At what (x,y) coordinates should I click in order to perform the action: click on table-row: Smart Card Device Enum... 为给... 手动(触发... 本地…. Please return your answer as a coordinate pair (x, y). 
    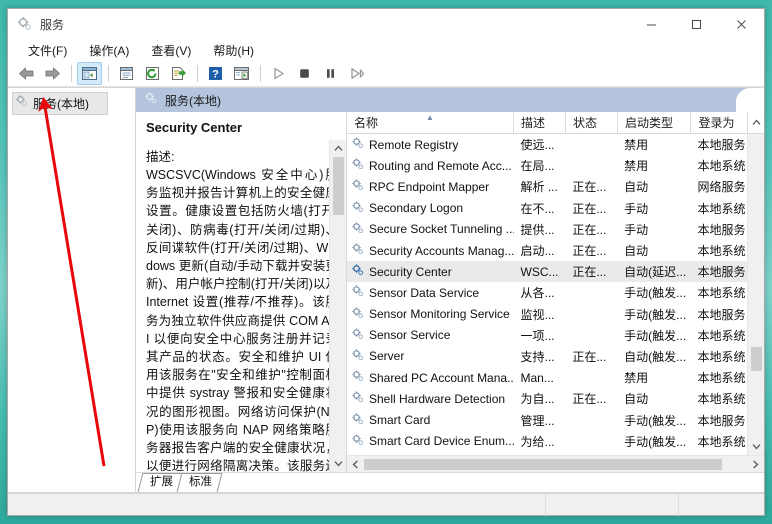
    Looking at the image, I should click on (547, 441).